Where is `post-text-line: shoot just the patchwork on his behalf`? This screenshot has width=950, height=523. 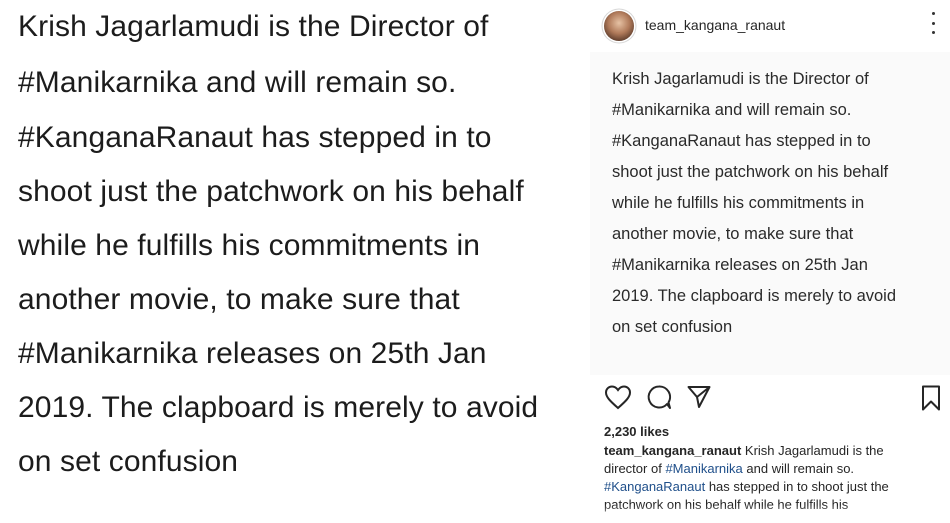 post-text-line: shoot just the patchwork on his behalf is located at coordinates (750, 172).